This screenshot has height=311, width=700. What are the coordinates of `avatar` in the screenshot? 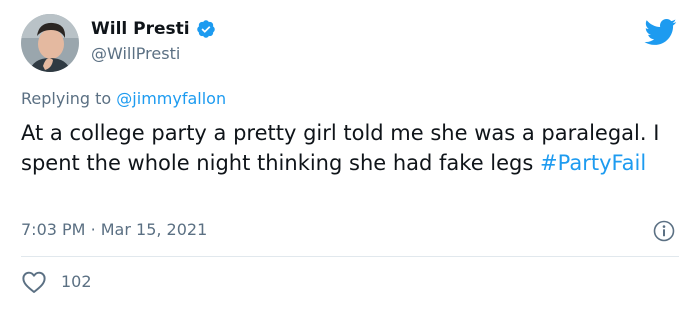 It's located at (50, 43).